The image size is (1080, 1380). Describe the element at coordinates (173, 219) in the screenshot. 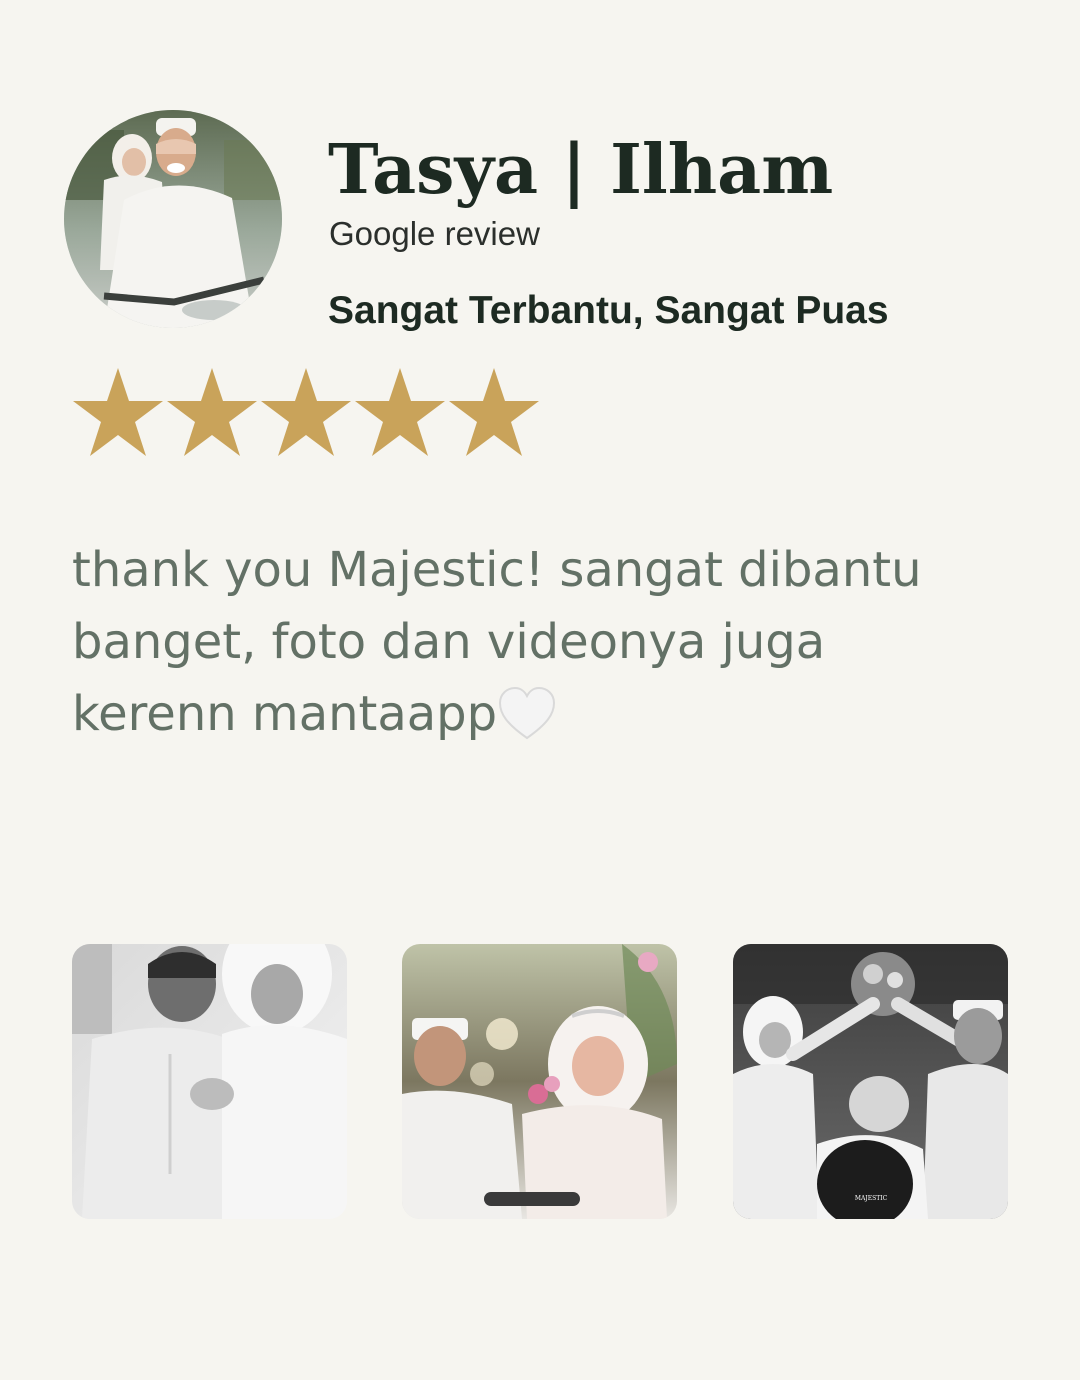

I see `reviewer-avatar` at that location.